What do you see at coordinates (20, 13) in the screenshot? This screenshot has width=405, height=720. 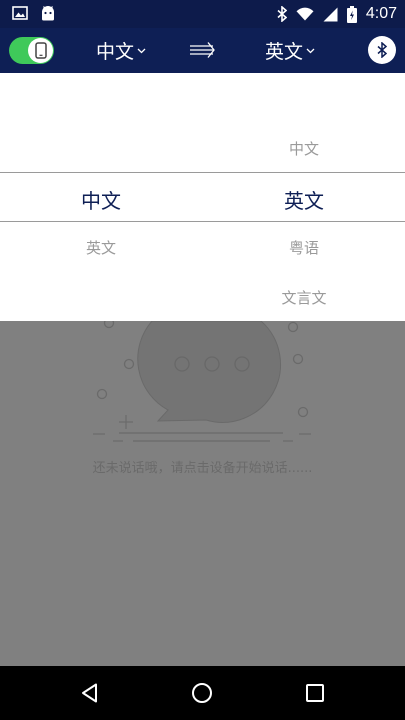 I see `image-icon` at bounding box center [20, 13].